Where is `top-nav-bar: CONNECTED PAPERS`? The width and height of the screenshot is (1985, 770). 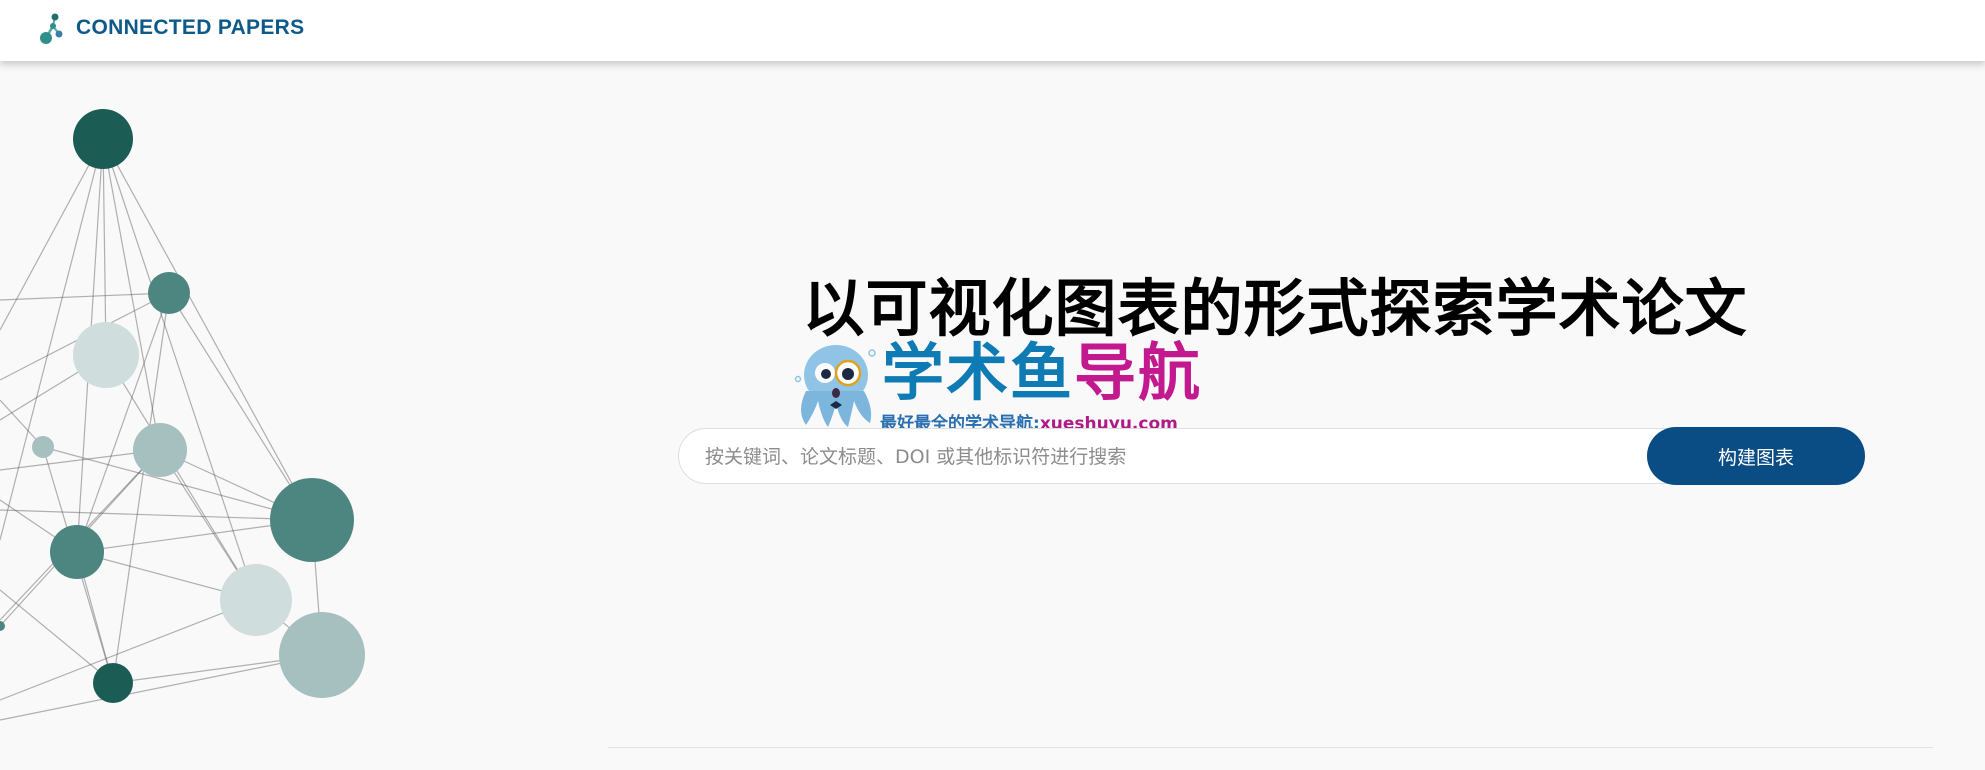
top-nav-bar: CONNECTED PAPERS is located at coordinates (992, 30).